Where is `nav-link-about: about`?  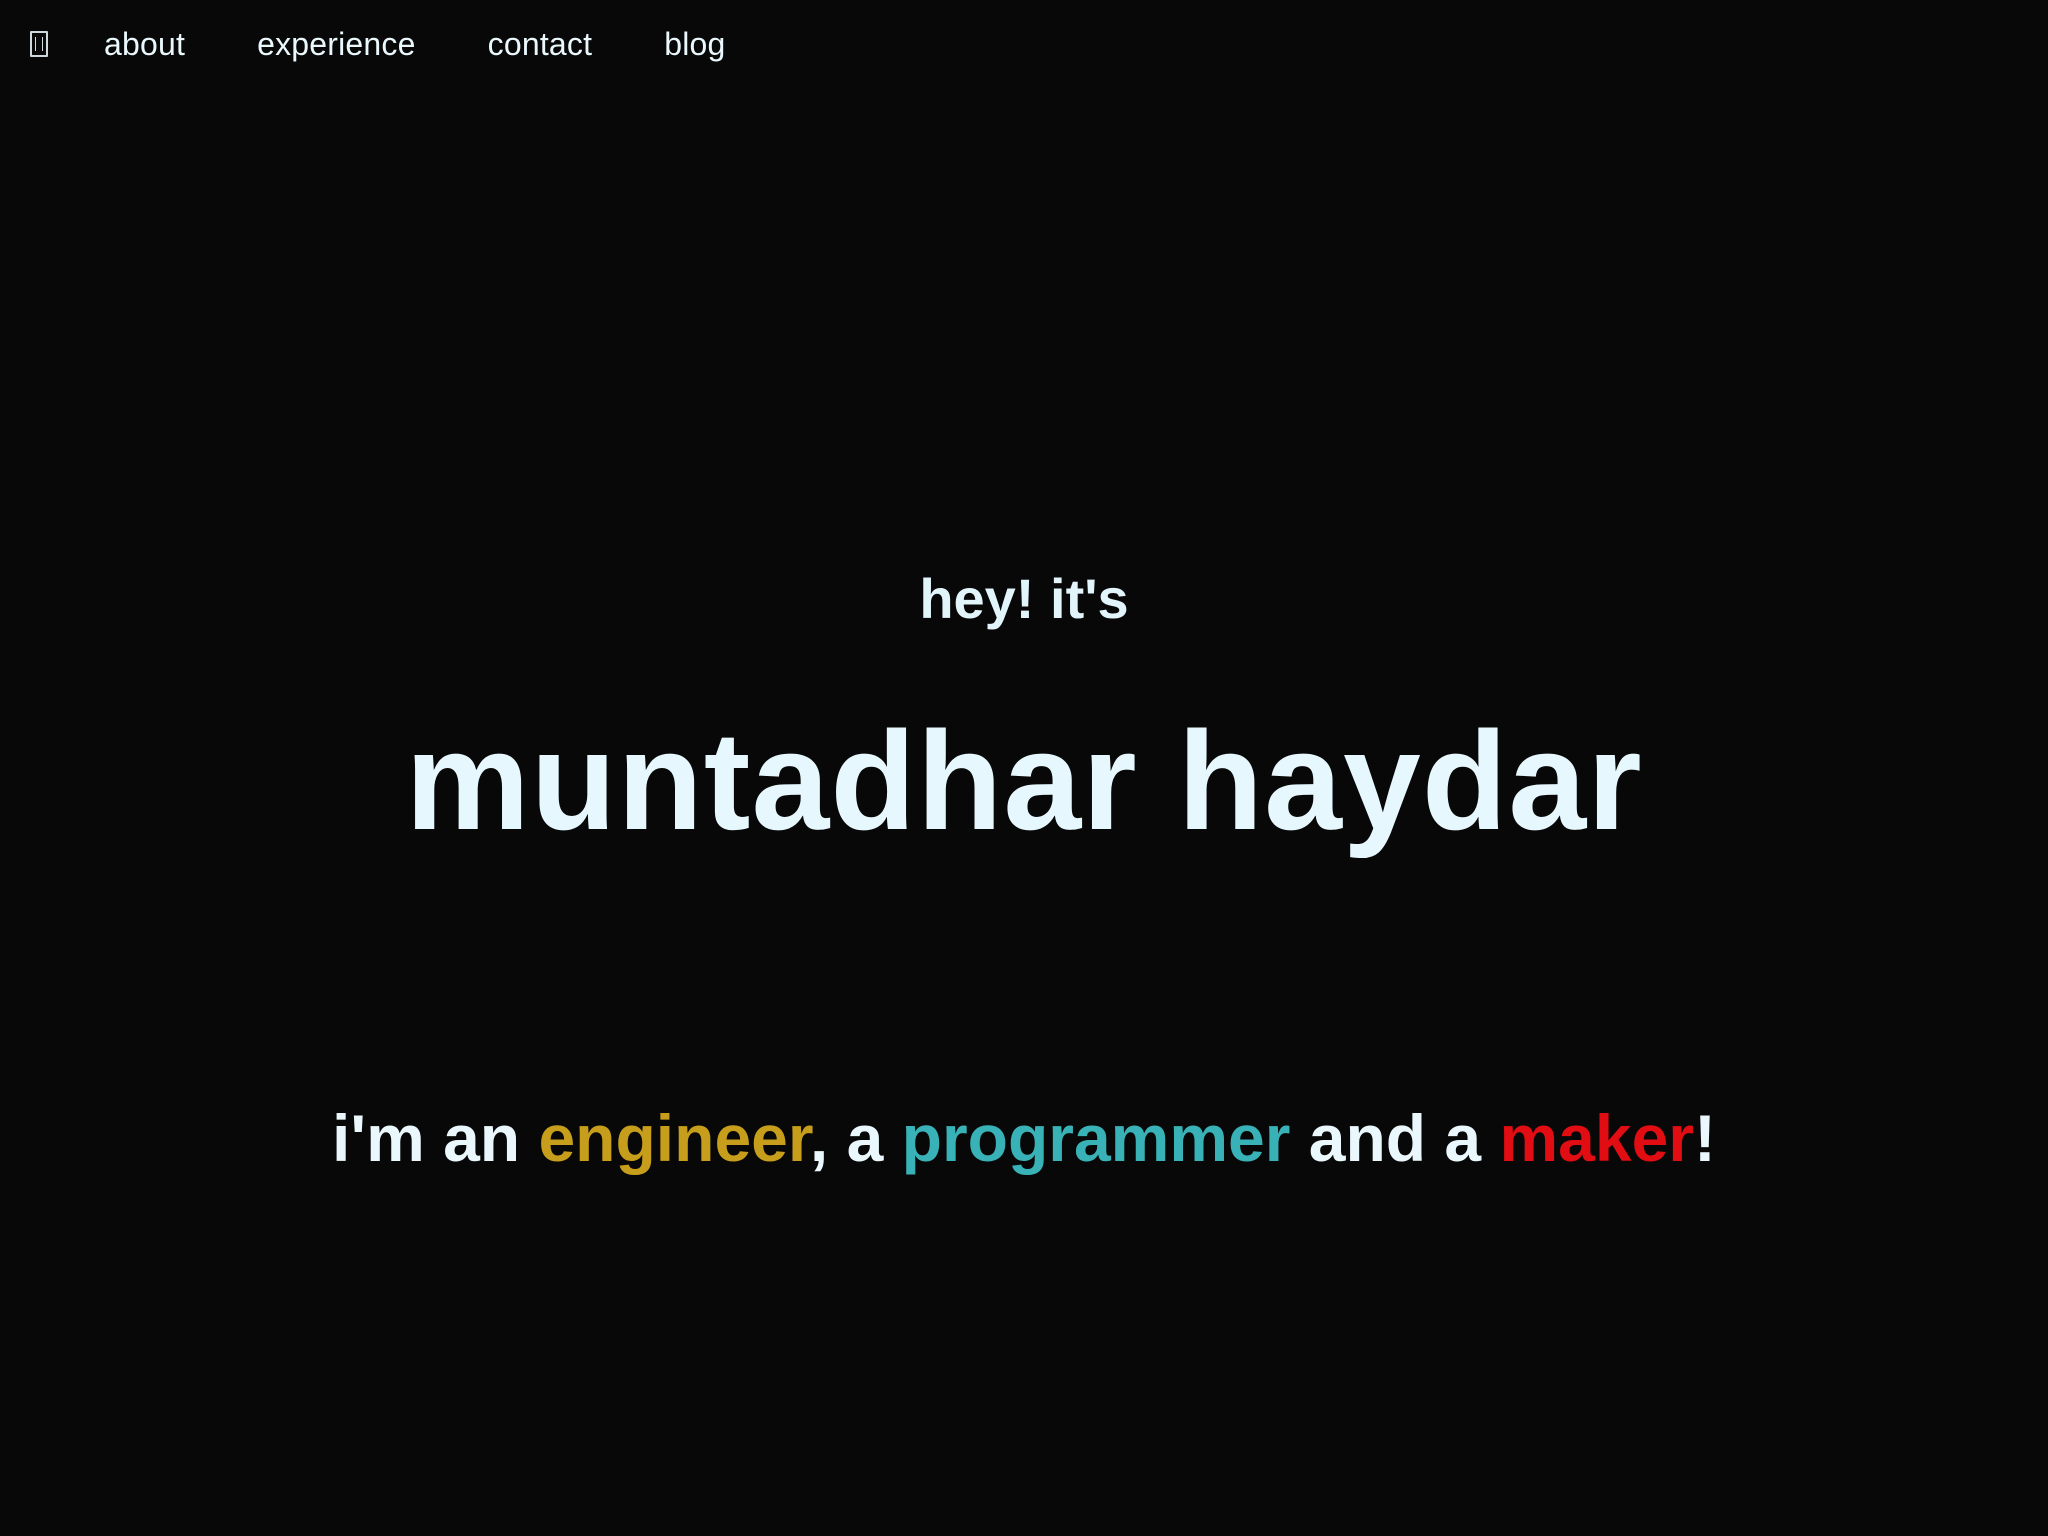 nav-link-about: about is located at coordinates (144, 44).